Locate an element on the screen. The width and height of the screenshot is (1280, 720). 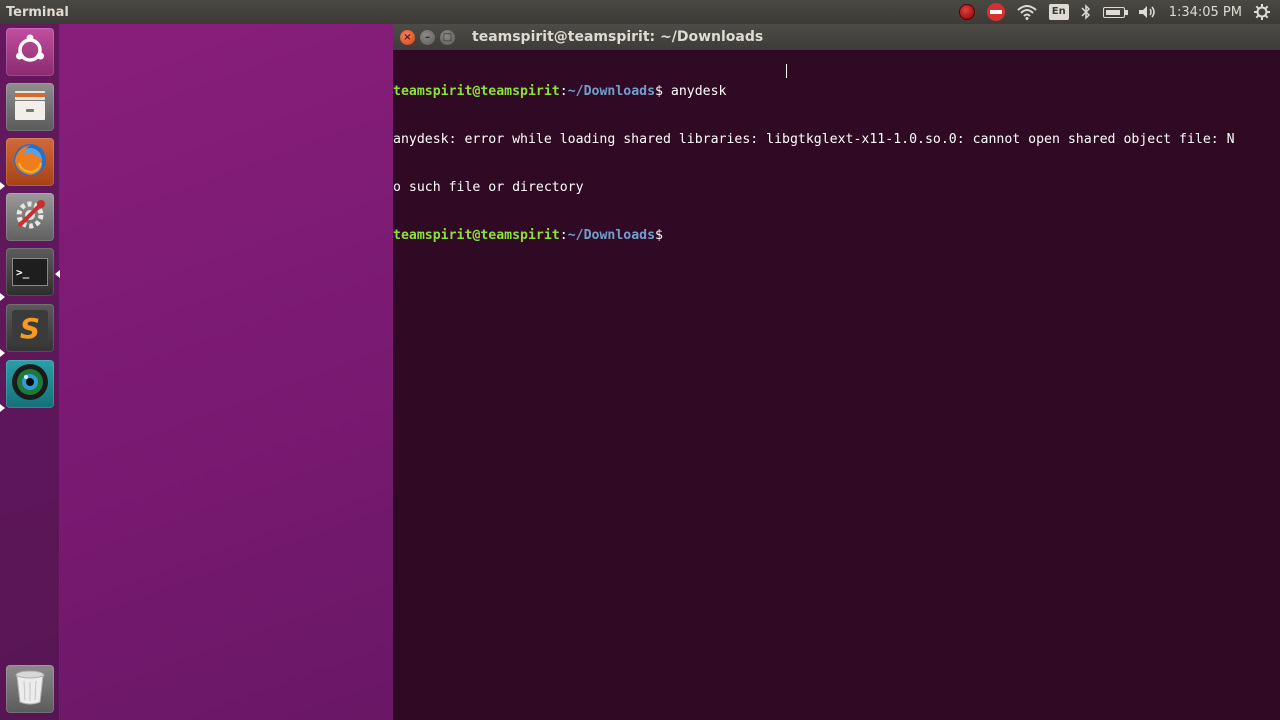
sublime-text-icon: S is located at coordinates (30, 328).